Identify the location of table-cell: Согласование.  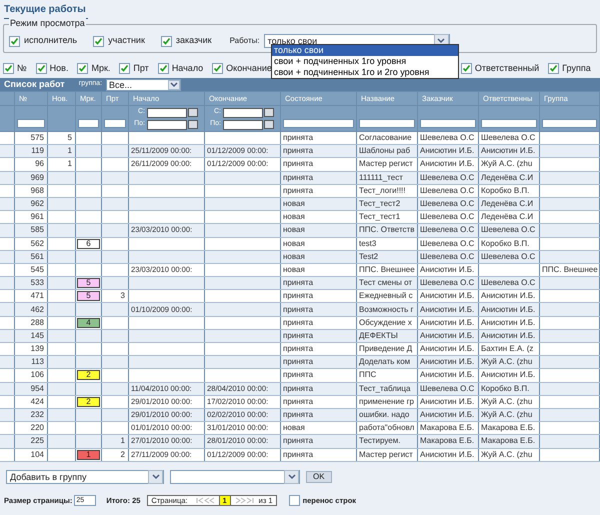
(385, 138).